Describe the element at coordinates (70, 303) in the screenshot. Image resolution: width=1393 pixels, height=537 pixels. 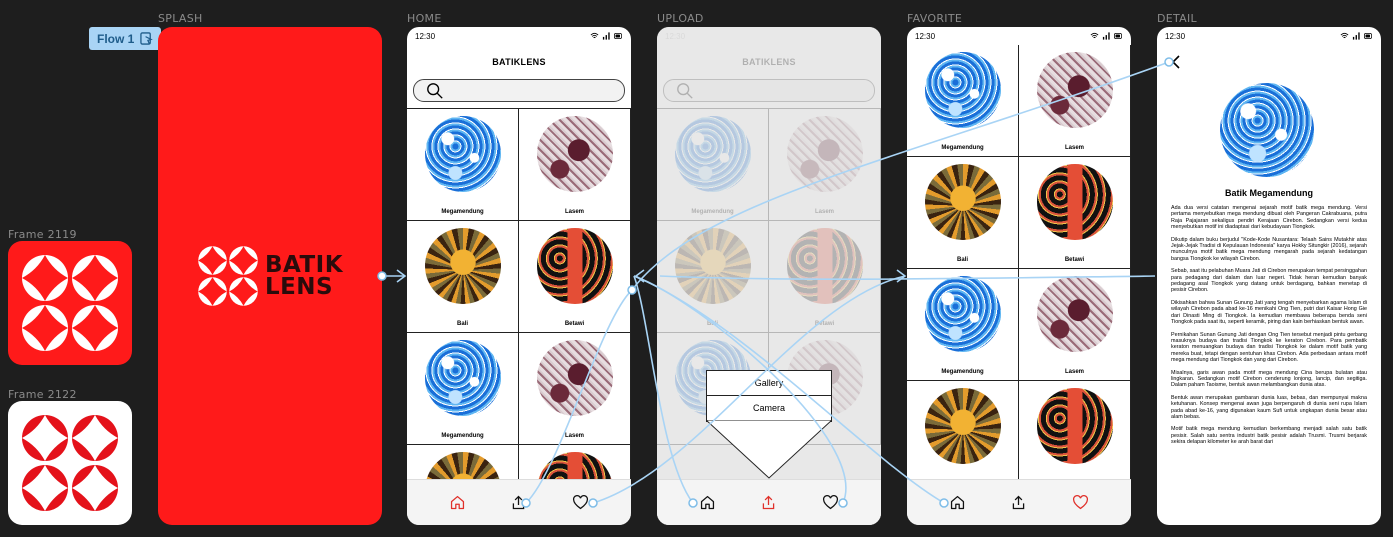
I see `app-icon-red` at that location.